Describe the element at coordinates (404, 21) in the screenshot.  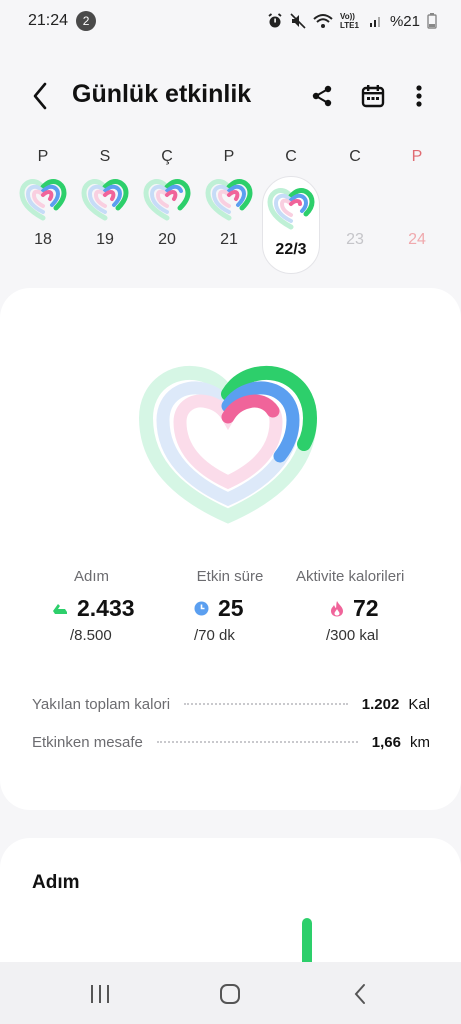
I see `battery-percent: %21` at that location.